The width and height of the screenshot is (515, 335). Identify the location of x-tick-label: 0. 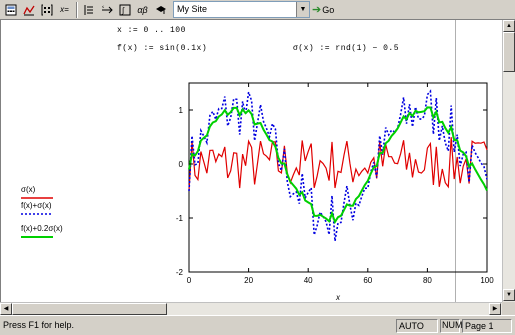
(189, 280).